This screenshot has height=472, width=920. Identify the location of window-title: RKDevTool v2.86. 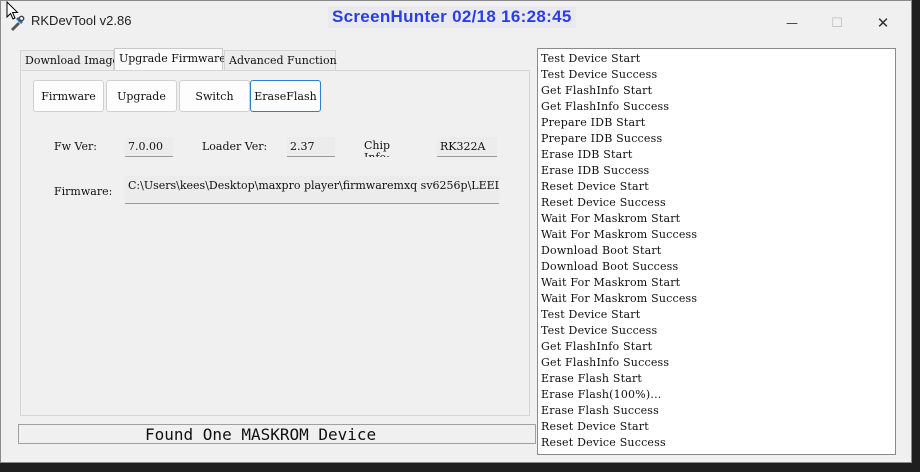
(81, 20).